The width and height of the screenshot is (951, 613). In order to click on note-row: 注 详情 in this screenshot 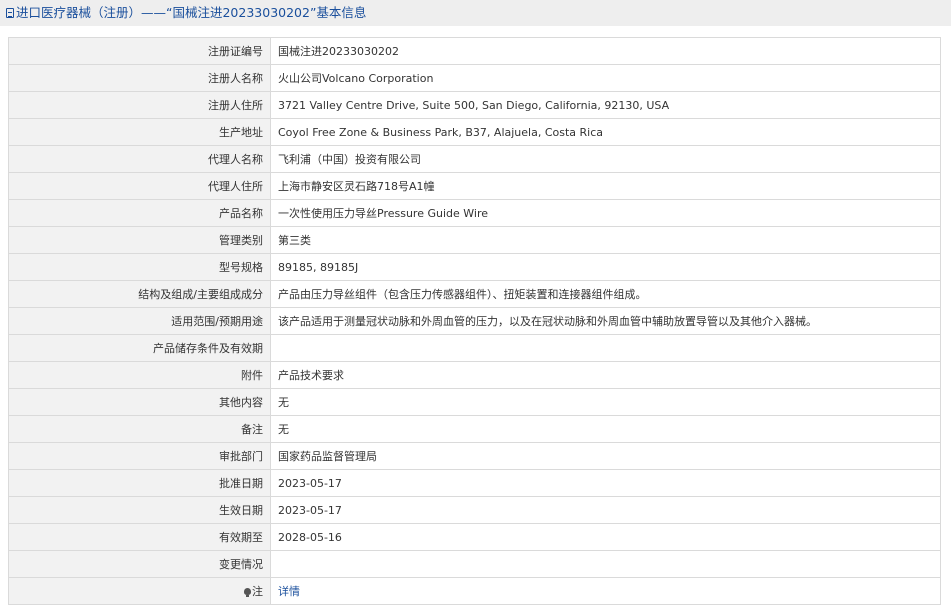, I will do `click(474, 591)`.